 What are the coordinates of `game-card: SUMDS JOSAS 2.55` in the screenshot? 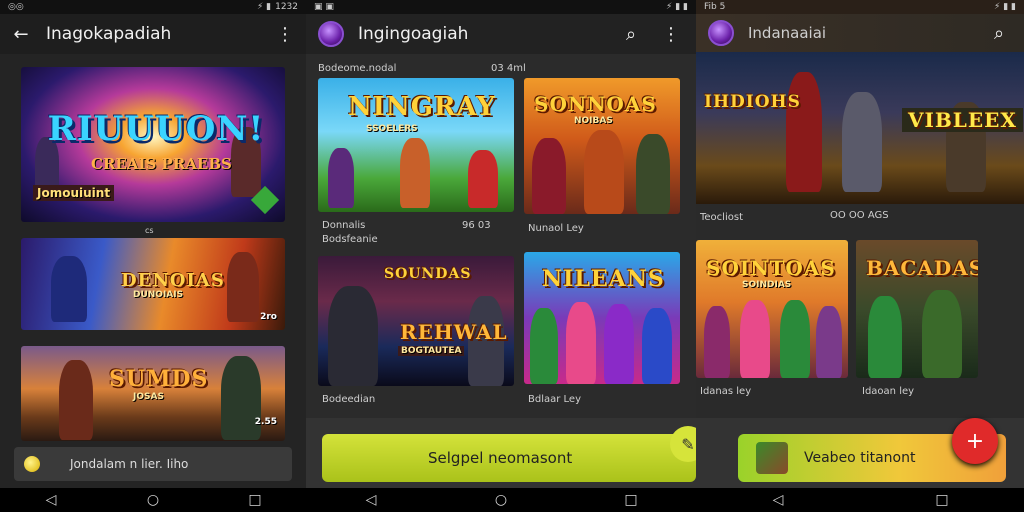 It's located at (153, 393).